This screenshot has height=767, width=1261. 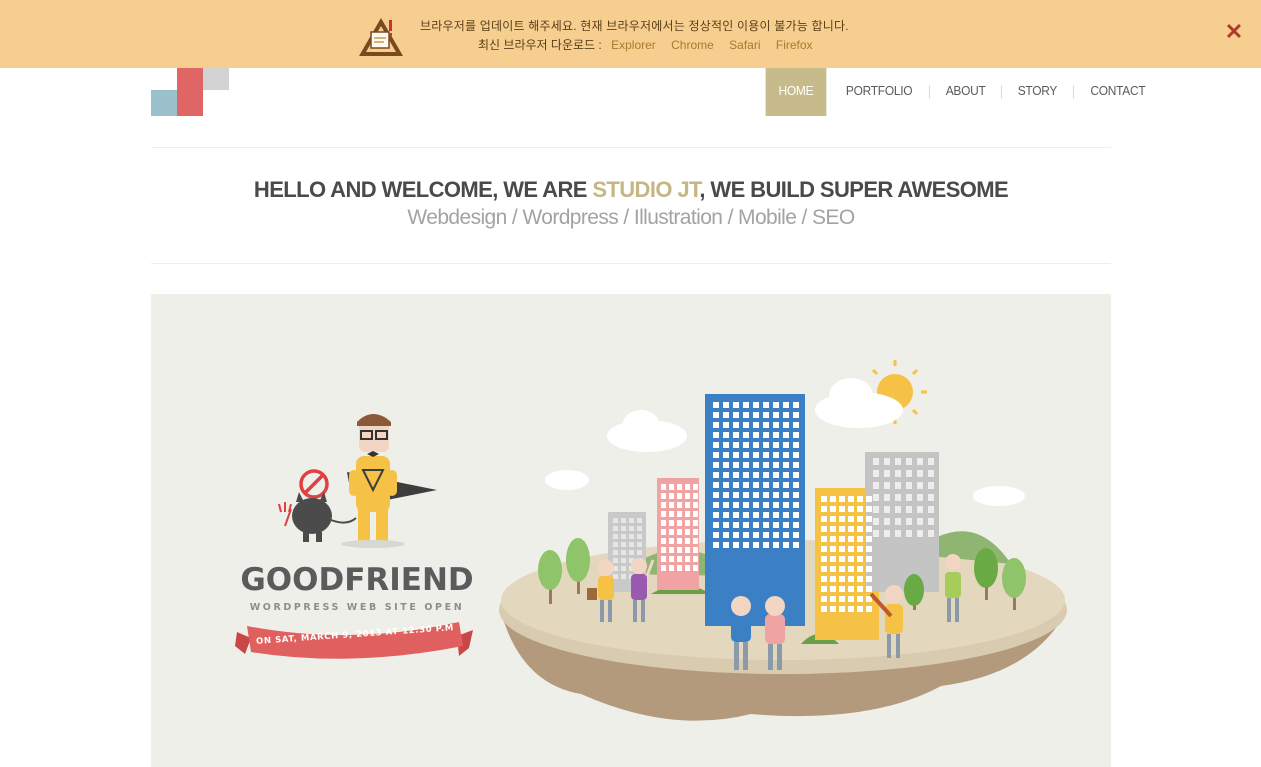 What do you see at coordinates (190, 92) in the screenshot?
I see `site-logo` at bounding box center [190, 92].